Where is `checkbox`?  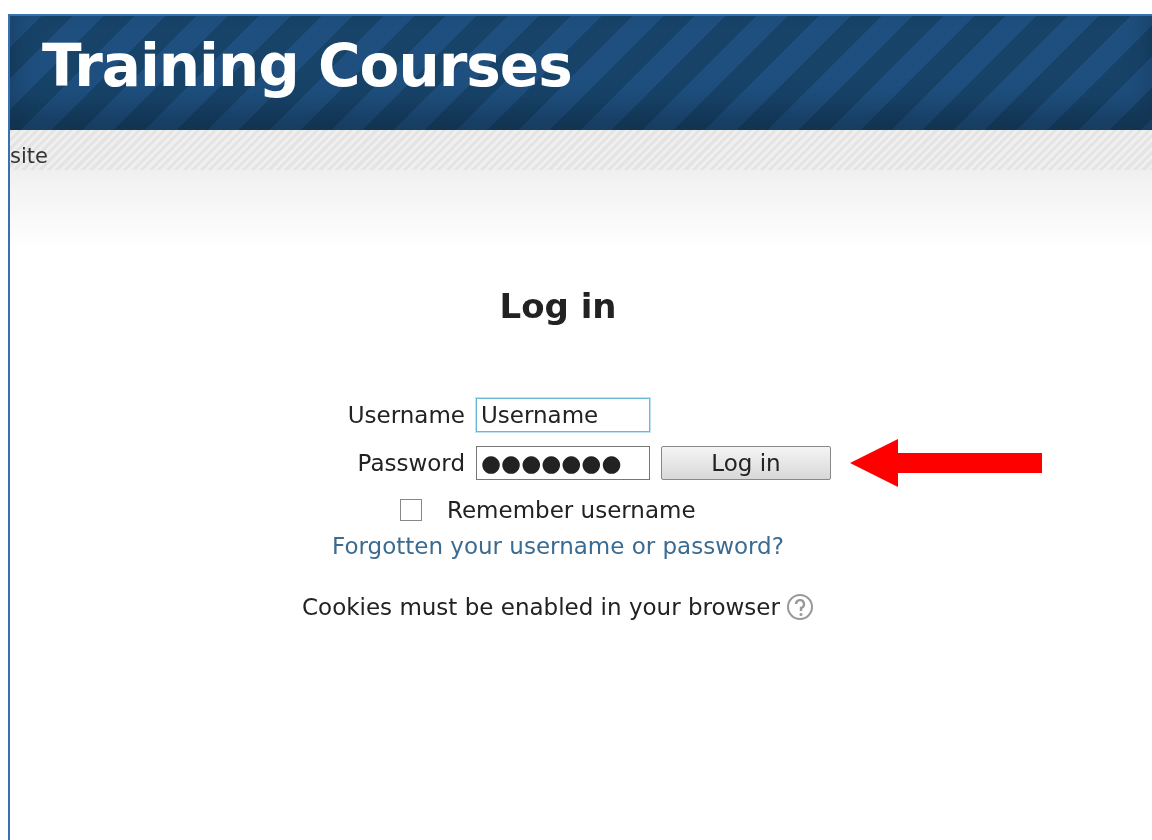 checkbox is located at coordinates (411, 510).